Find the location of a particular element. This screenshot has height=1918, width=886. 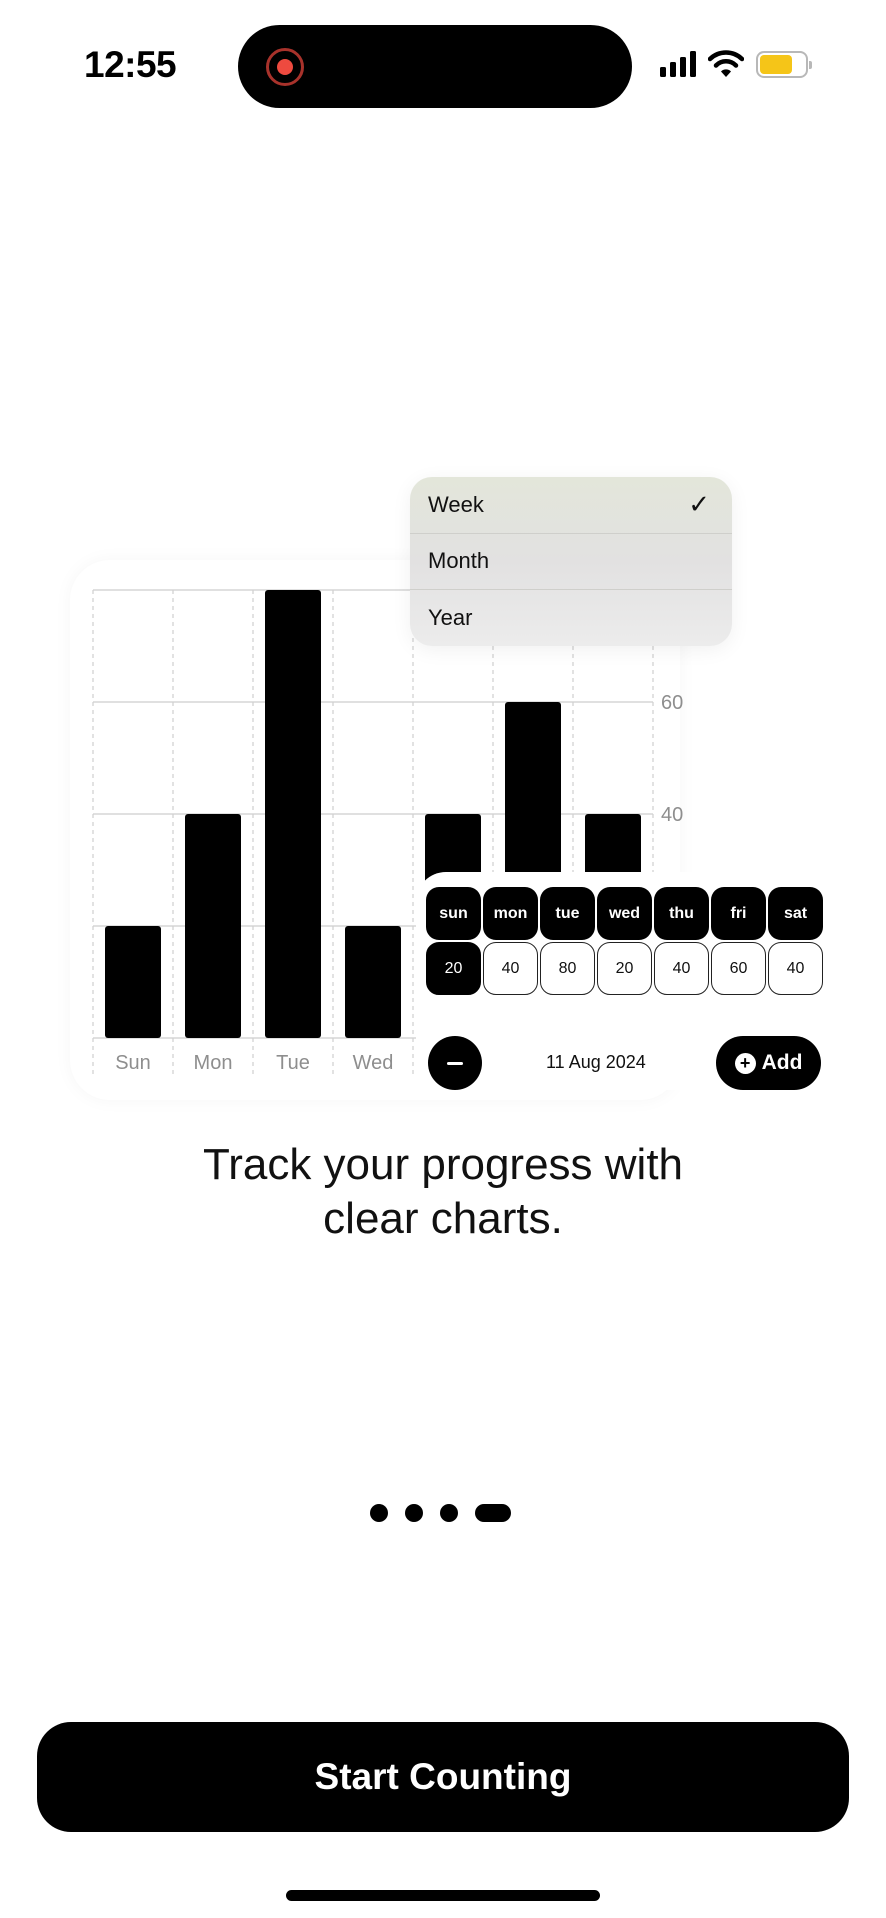

battery-fill is located at coordinates (776, 64).